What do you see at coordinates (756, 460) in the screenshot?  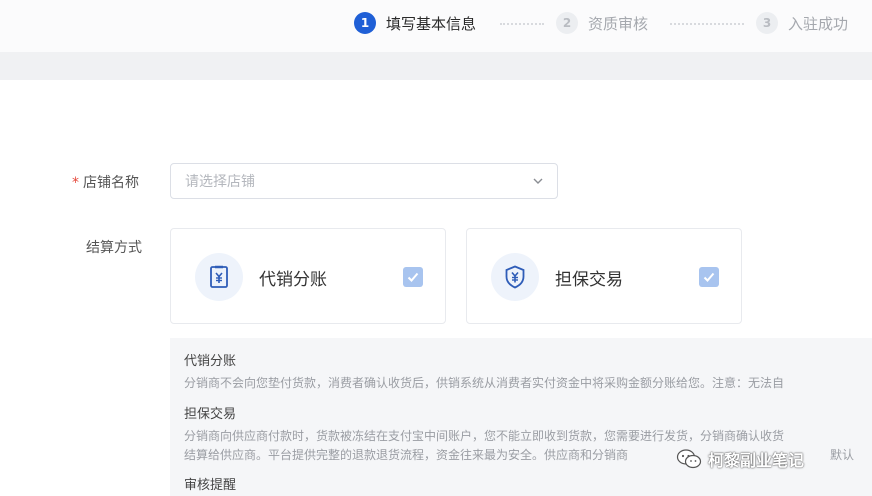 I see `watermark-text: 柯黎副业笔记` at bounding box center [756, 460].